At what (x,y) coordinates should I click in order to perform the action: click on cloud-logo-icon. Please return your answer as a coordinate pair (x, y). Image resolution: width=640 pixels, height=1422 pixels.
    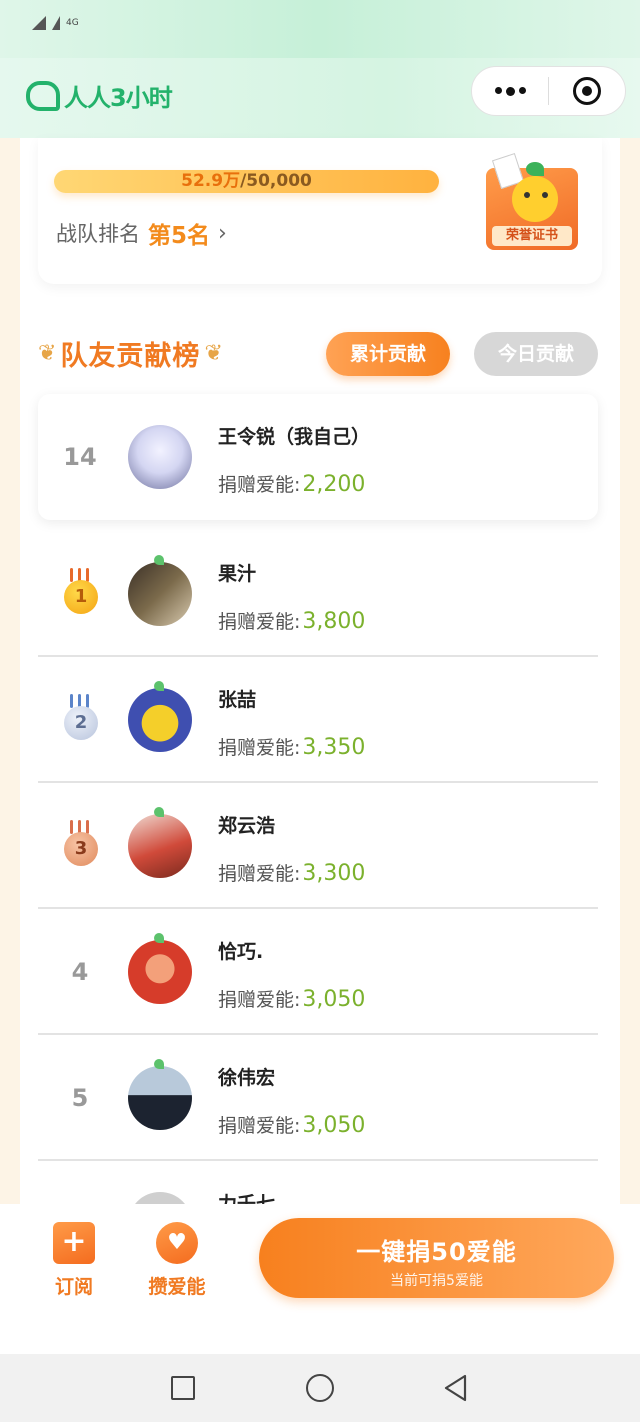
    Looking at the image, I should click on (43, 95).